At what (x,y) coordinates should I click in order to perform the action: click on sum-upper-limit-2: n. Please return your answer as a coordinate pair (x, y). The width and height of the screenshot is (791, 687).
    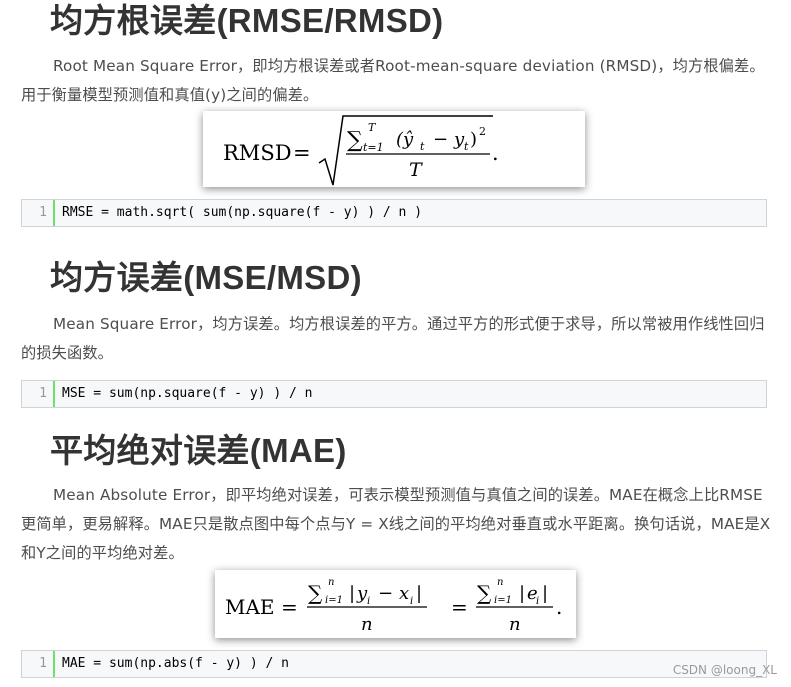
    Looking at the image, I should click on (500, 582).